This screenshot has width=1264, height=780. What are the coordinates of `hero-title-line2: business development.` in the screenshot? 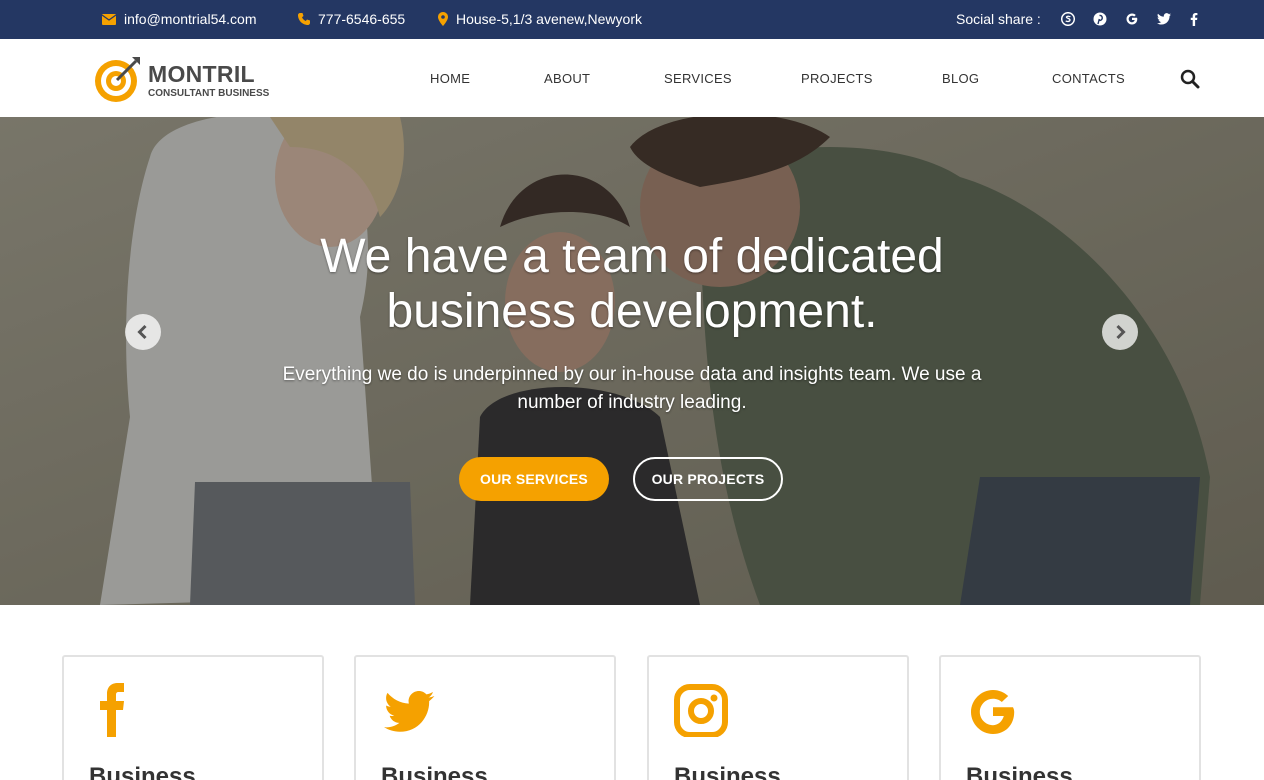 It's located at (632, 311).